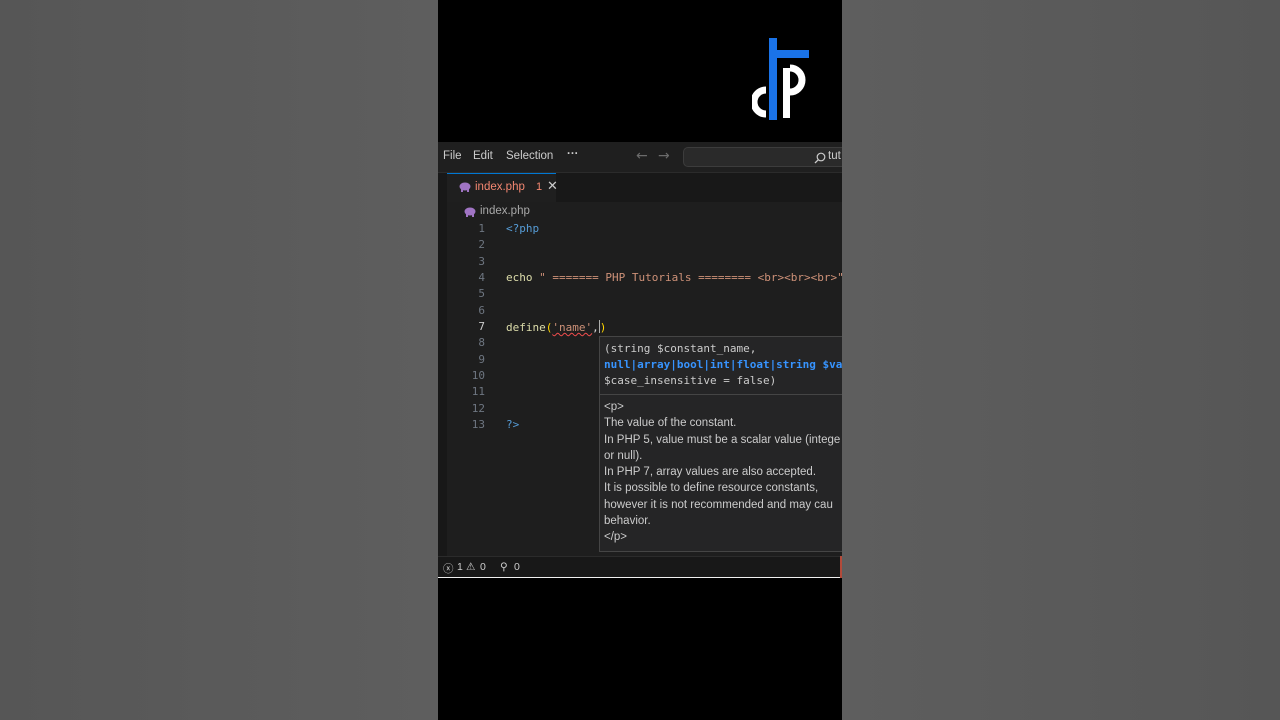 The width and height of the screenshot is (1280, 720). Describe the element at coordinates (442, 364) in the screenshot. I see `activity-strip` at that location.